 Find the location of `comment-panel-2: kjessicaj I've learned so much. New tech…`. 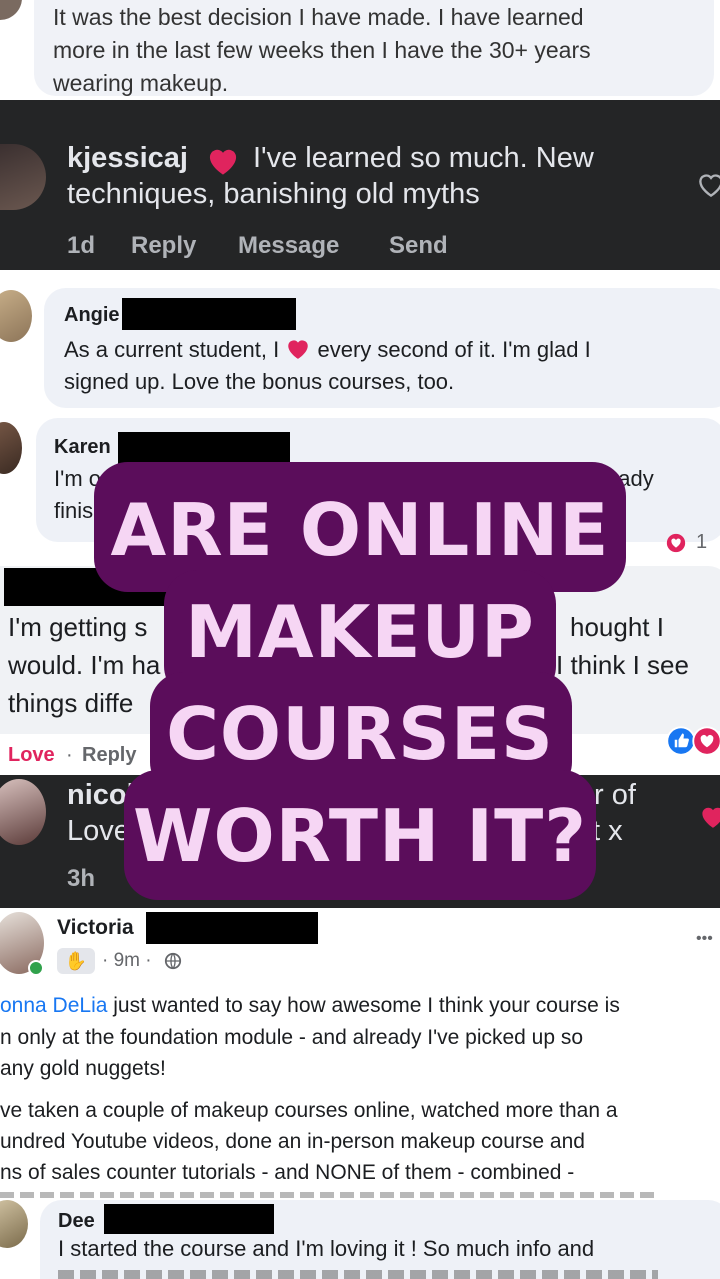

comment-panel-2: kjessicaj I've learned so much. New tech… is located at coordinates (360, 185).